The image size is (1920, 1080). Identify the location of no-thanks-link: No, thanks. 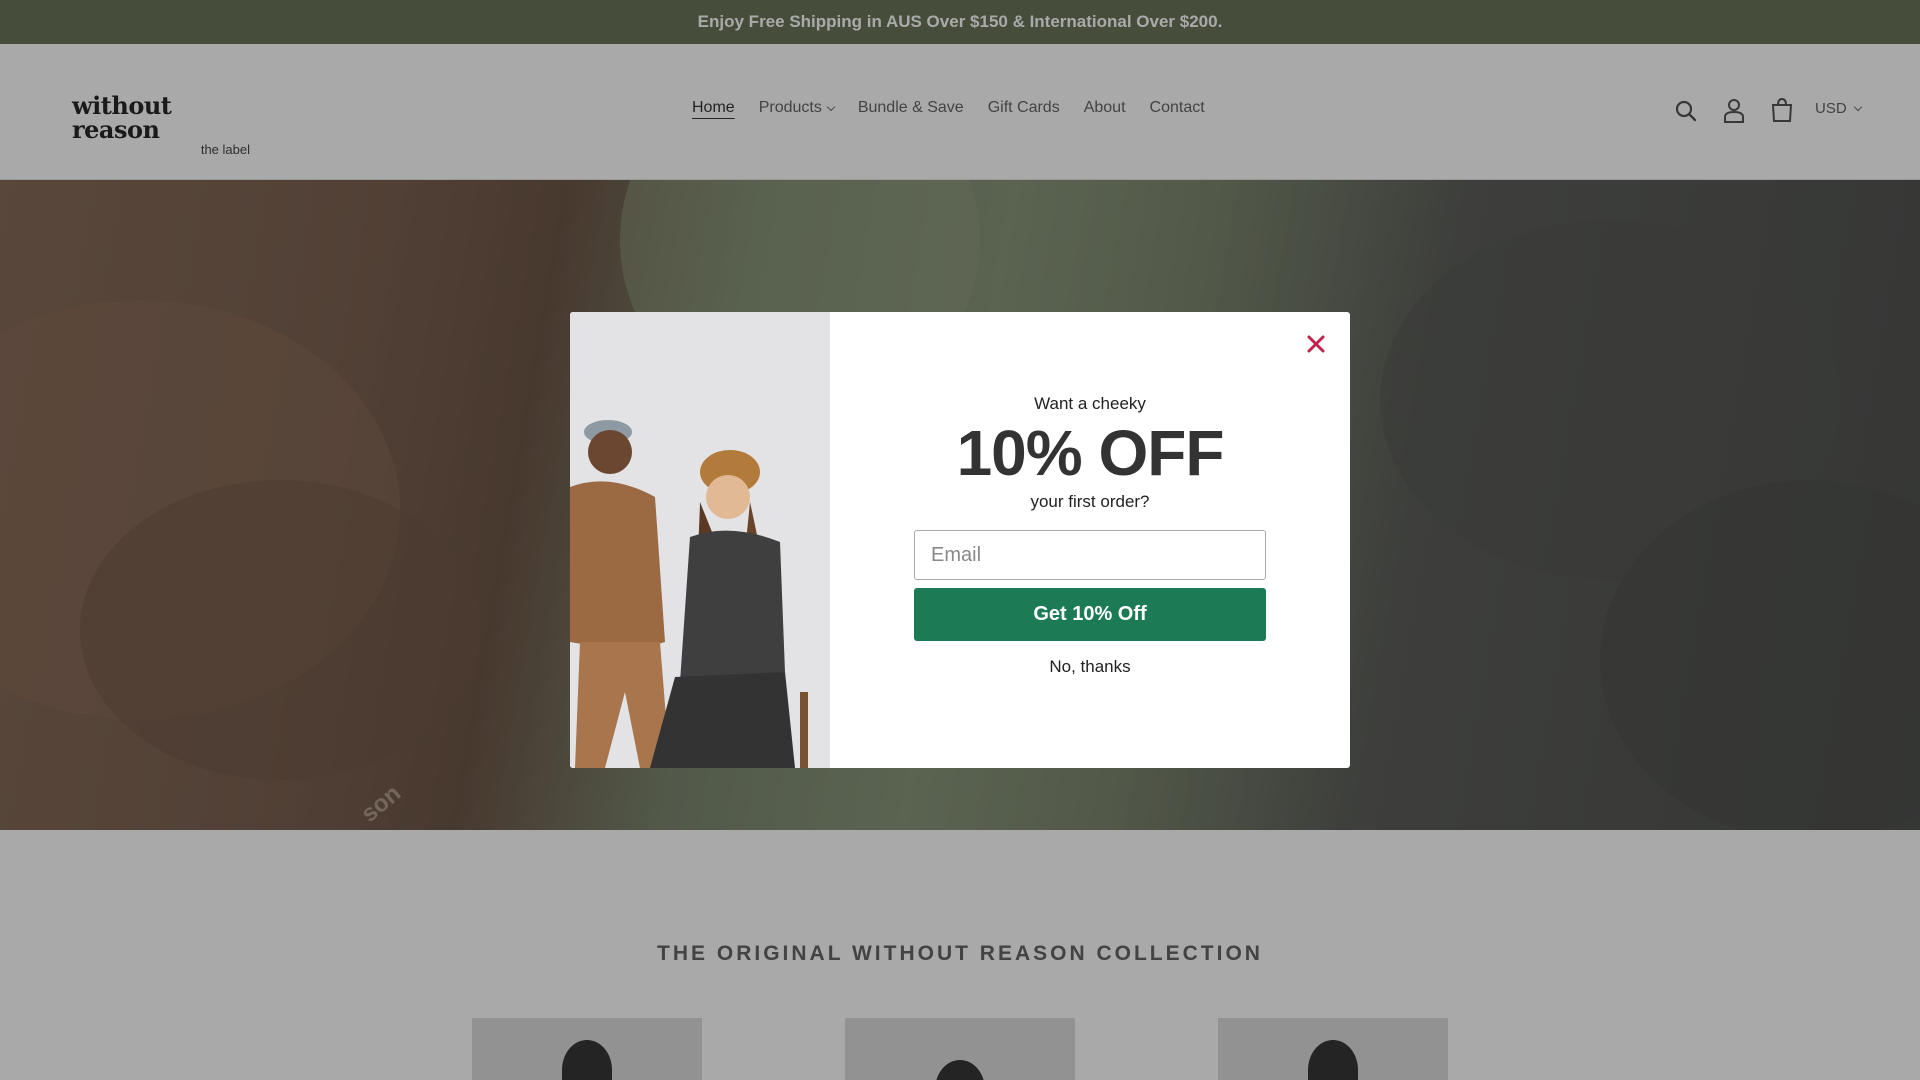
(1090, 667).